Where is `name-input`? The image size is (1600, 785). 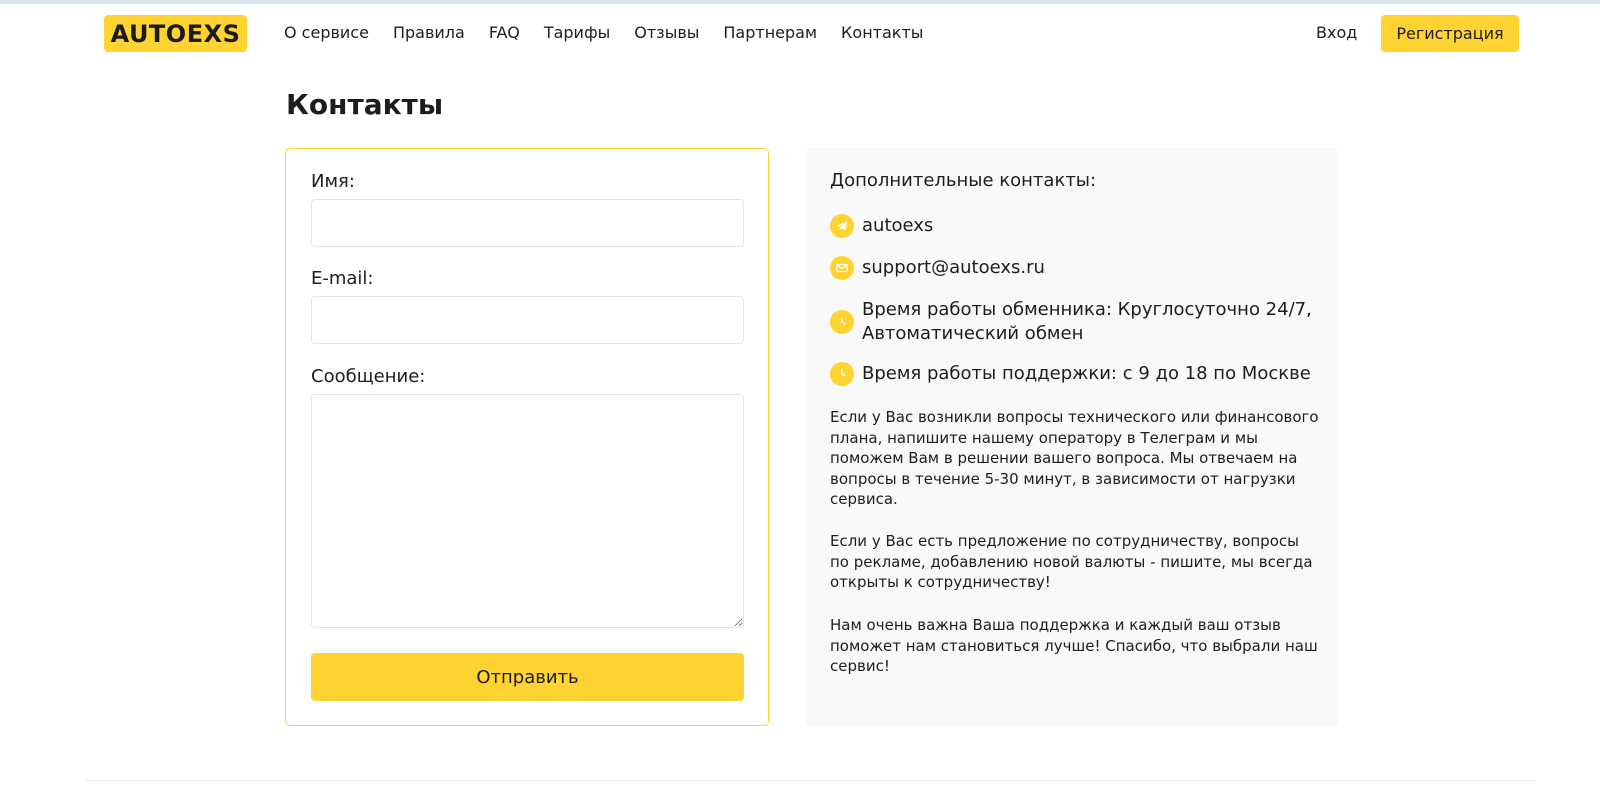
name-input is located at coordinates (527, 223).